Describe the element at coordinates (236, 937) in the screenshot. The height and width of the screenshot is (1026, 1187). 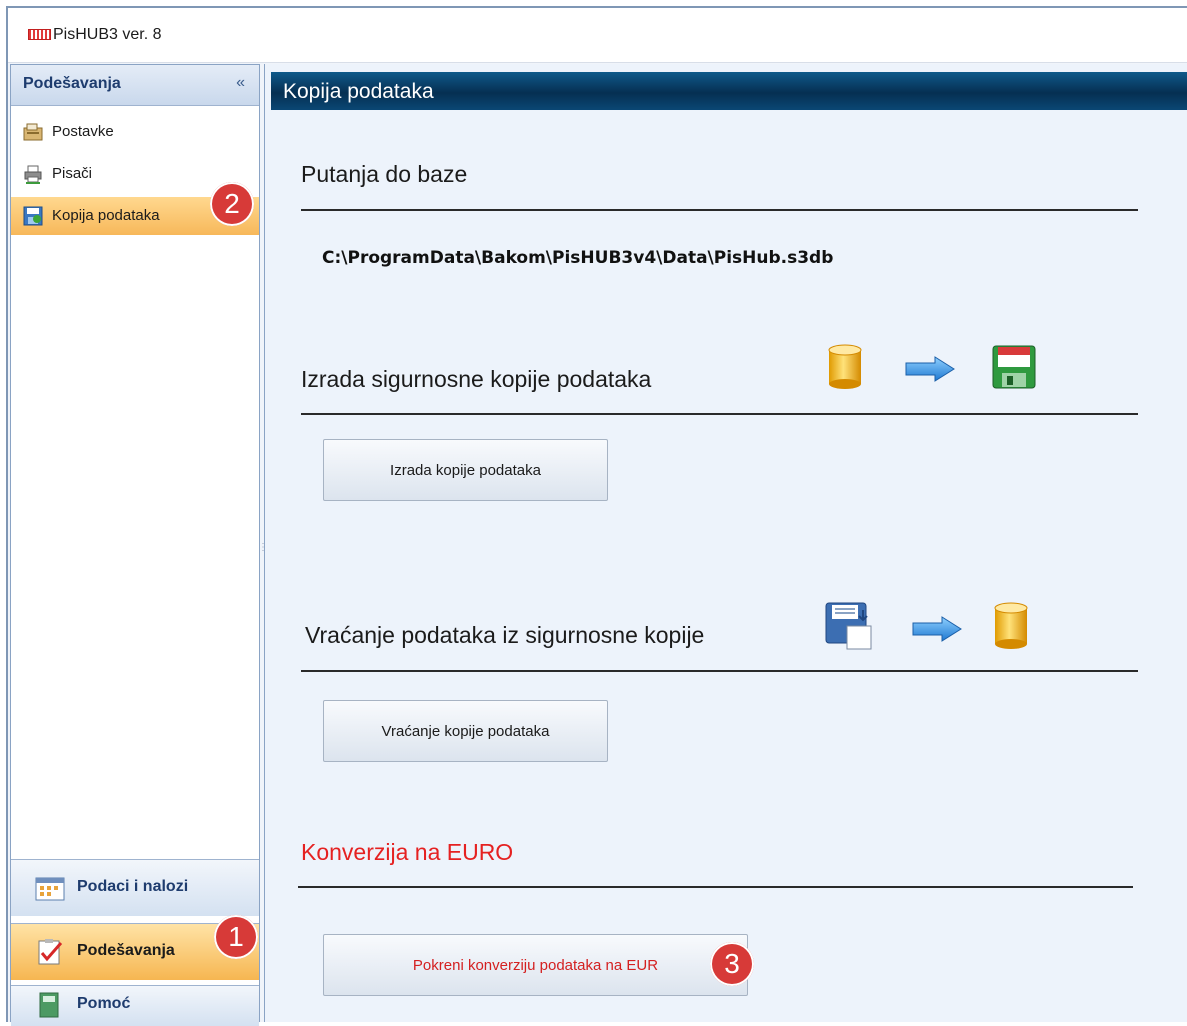
I see `step-badge-1: 1` at that location.